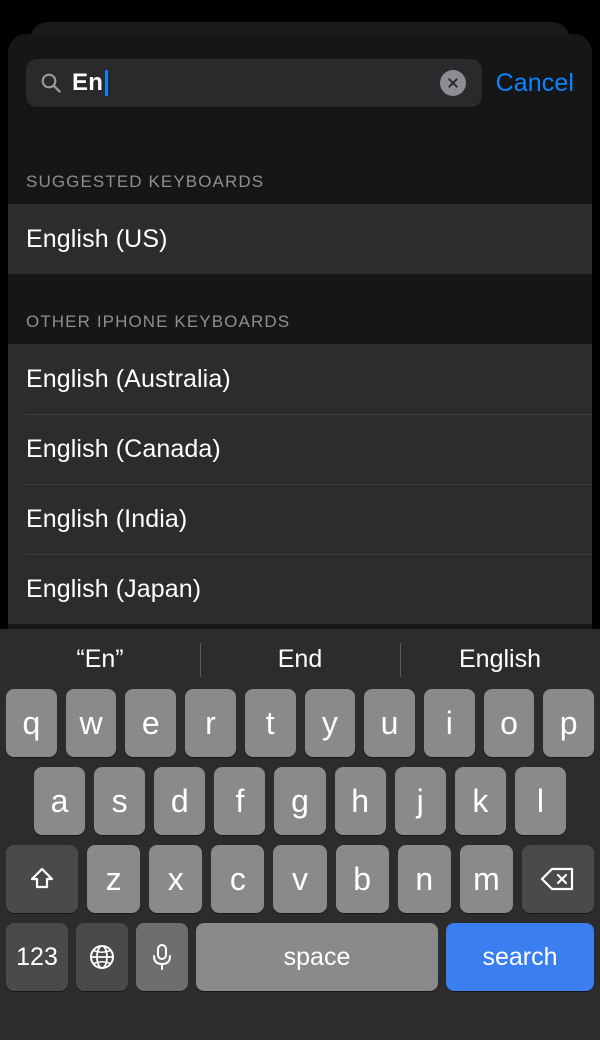 This screenshot has width=600, height=1040. What do you see at coordinates (100, 659) in the screenshot?
I see `suggestion-item: “En”` at bounding box center [100, 659].